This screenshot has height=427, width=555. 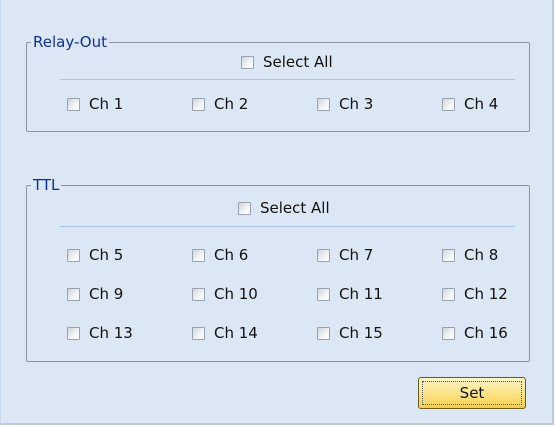 What do you see at coordinates (46, 185) in the screenshot?
I see `ttl-title: TTL` at bounding box center [46, 185].